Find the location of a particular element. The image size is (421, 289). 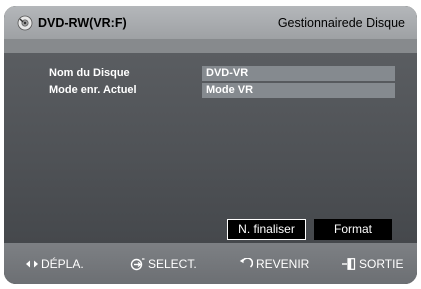

header-bar: DVD-RW(VR:F) Gestionnairede Disque is located at coordinates (210, 22).